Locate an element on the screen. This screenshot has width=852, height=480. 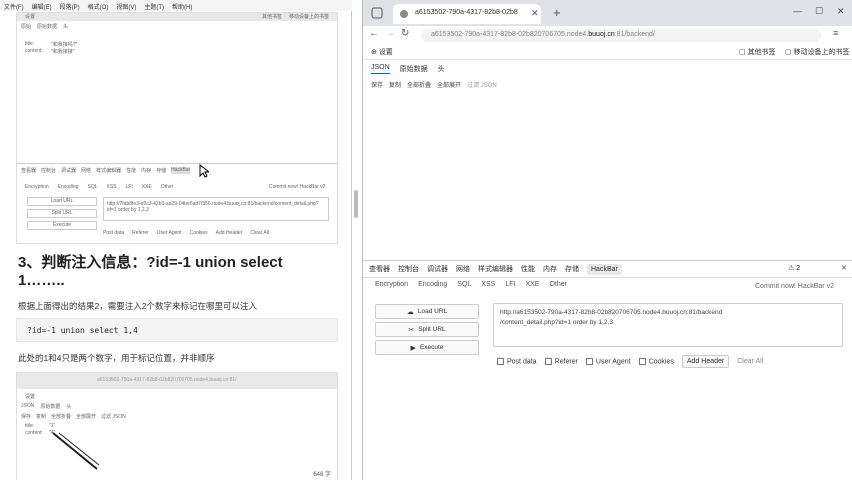
opt-post-data: Post data is located at coordinates (517, 361).